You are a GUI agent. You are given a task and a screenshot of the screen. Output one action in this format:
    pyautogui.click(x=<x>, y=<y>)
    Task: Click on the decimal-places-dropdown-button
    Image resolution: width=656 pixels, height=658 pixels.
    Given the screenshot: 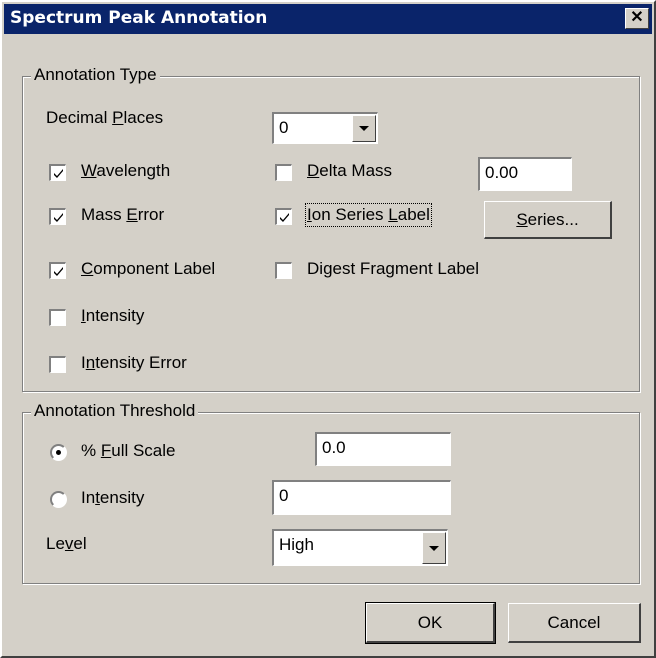 What is the action you would take?
    pyautogui.click(x=364, y=128)
    